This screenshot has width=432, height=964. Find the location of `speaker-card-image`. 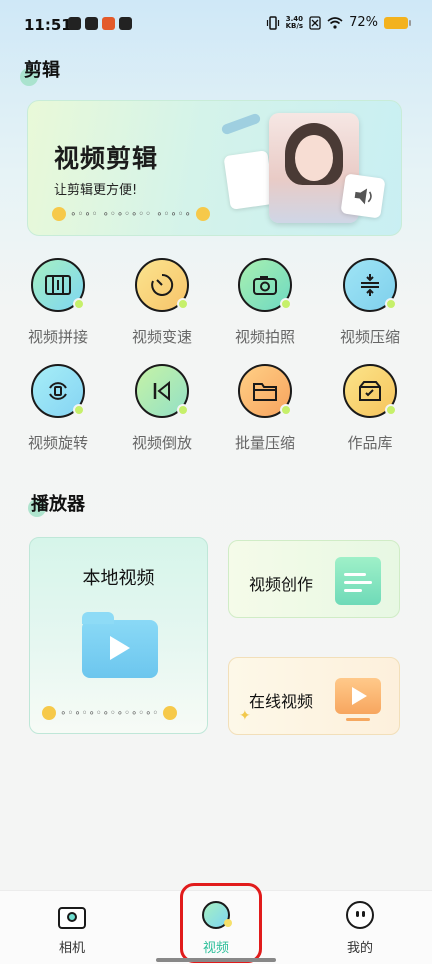

speaker-card-image is located at coordinates (363, 196).